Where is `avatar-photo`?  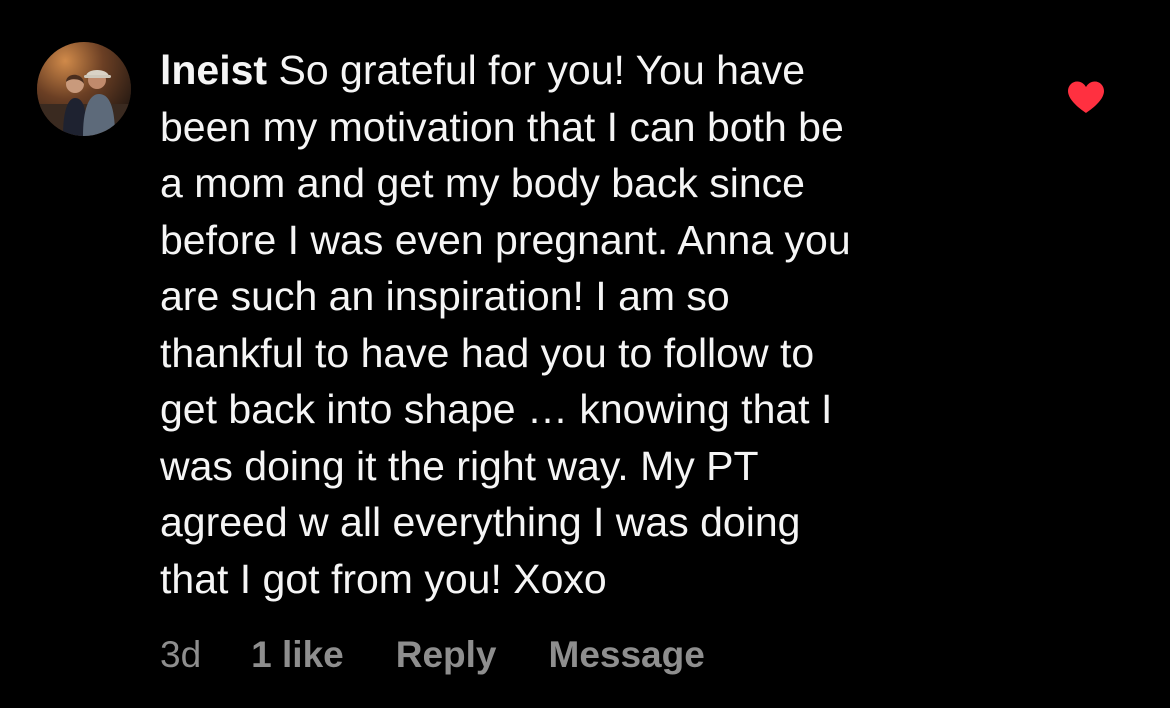 avatar-photo is located at coordinates (84, 89).